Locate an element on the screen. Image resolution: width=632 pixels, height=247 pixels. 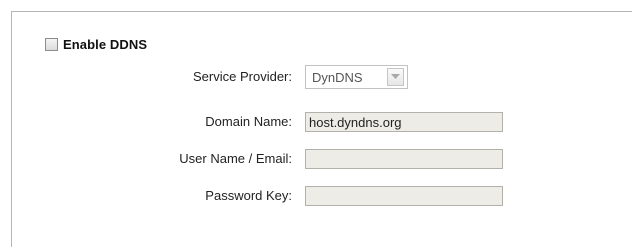
enable-ddns-label: Enable DDNS is located at coordinates (105, 44).